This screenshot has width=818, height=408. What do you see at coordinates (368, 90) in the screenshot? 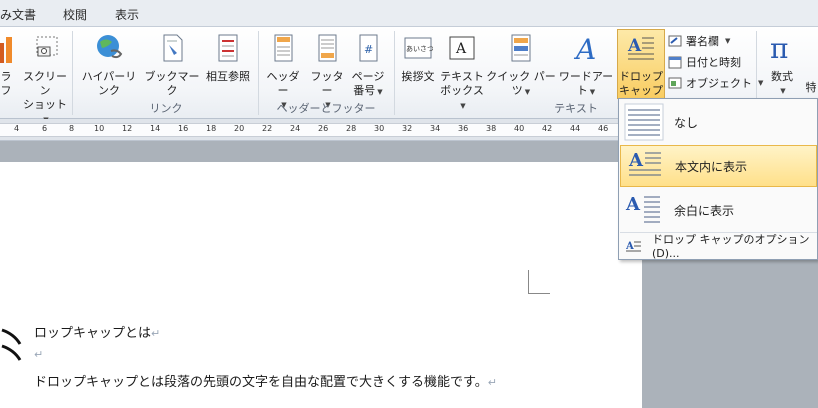
I see `page-number-label-2: 番号 ▼` at bounding box center [368, 90].